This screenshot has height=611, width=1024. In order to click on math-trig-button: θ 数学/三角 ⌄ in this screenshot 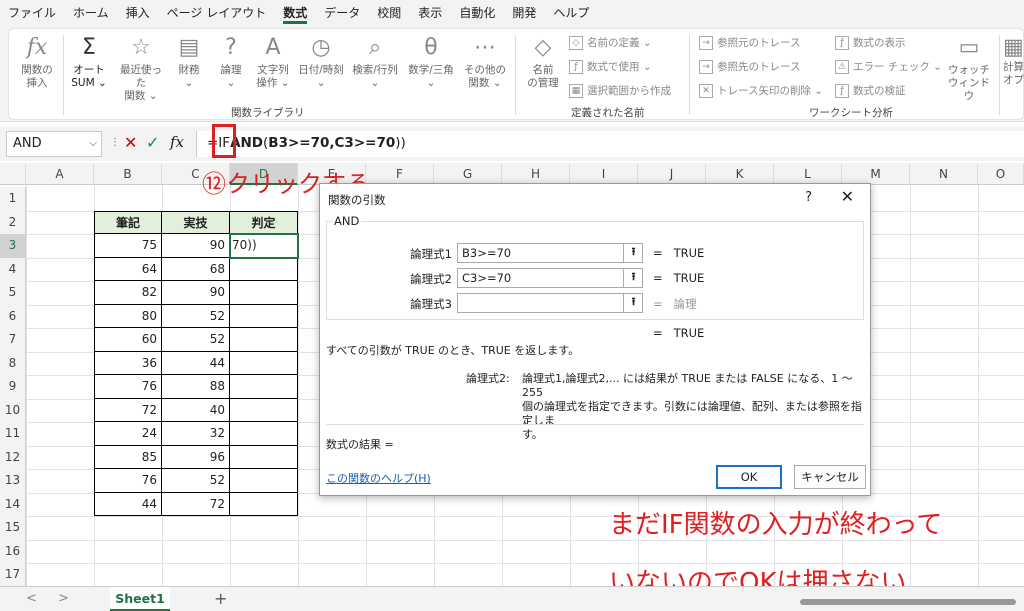, I will do `click(431, 62)`.